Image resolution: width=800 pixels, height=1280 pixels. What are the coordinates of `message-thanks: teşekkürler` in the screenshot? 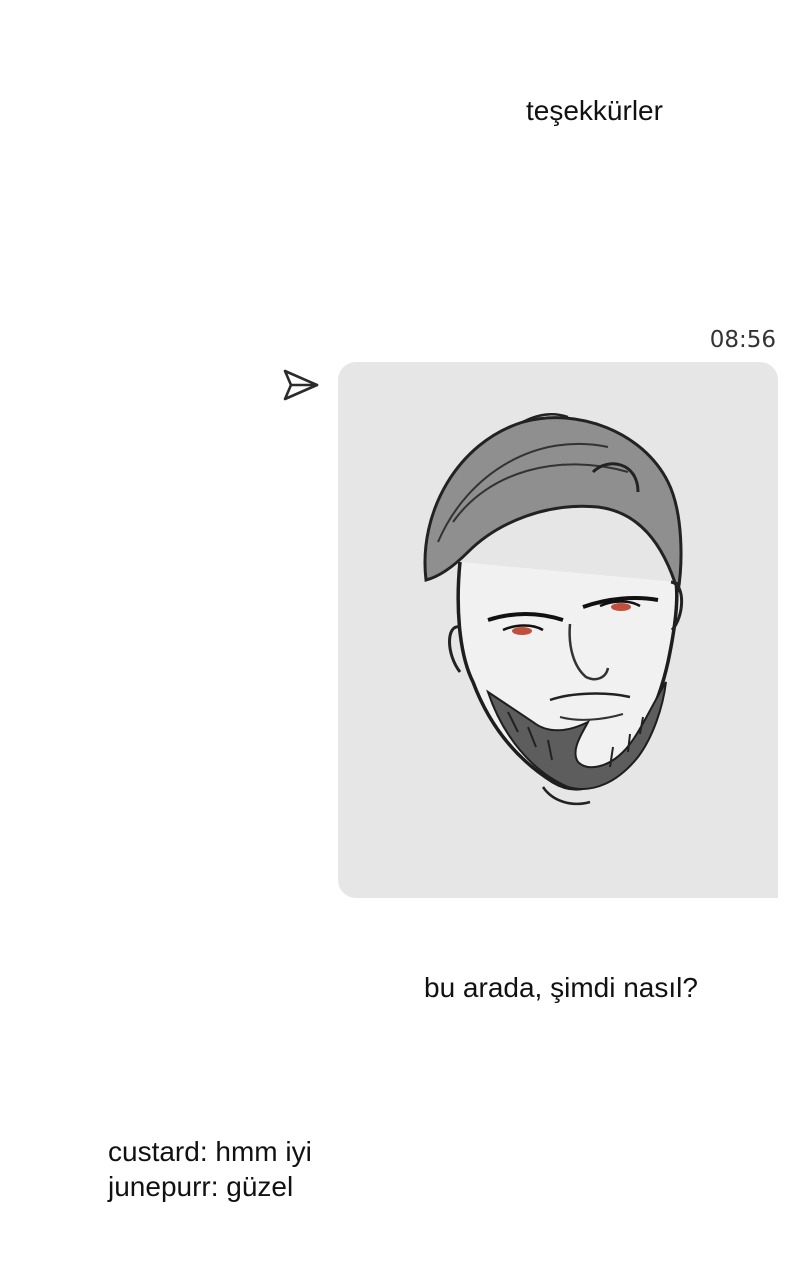 It's located at (594, 110).